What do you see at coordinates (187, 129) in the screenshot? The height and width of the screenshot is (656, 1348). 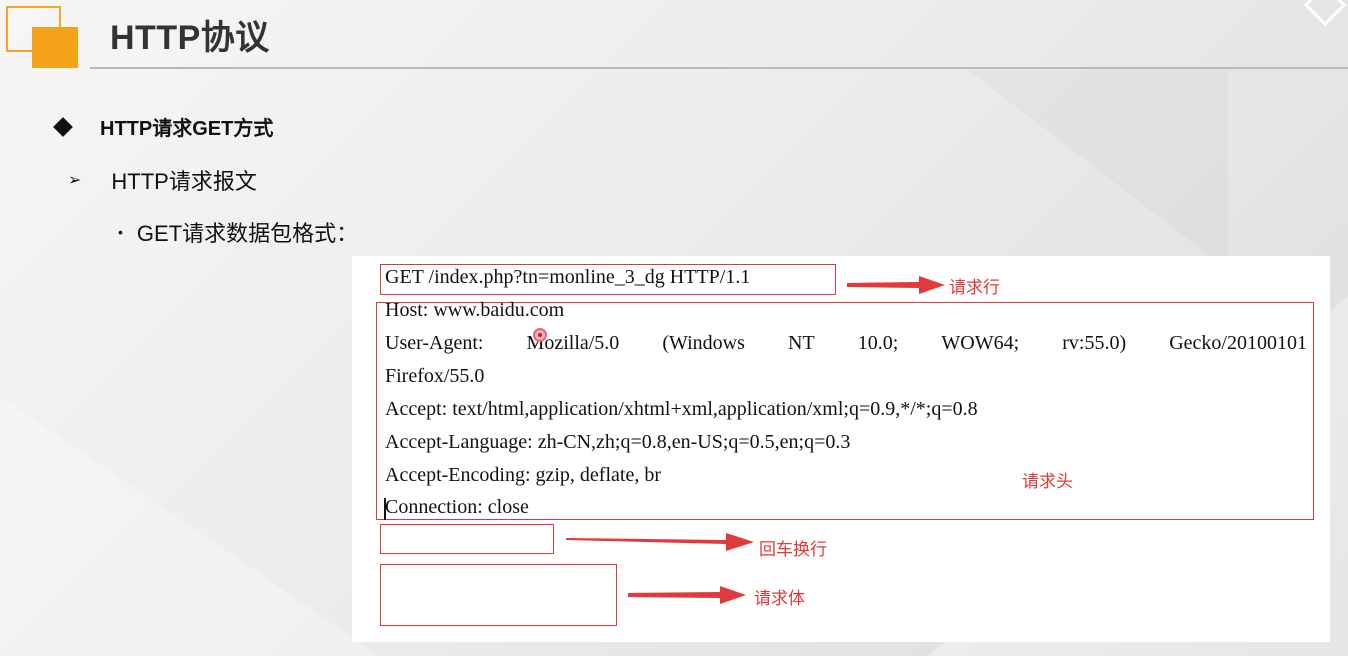 I see `bullet-text: HTTP请求GET方式` at bounding box center [187, 129].